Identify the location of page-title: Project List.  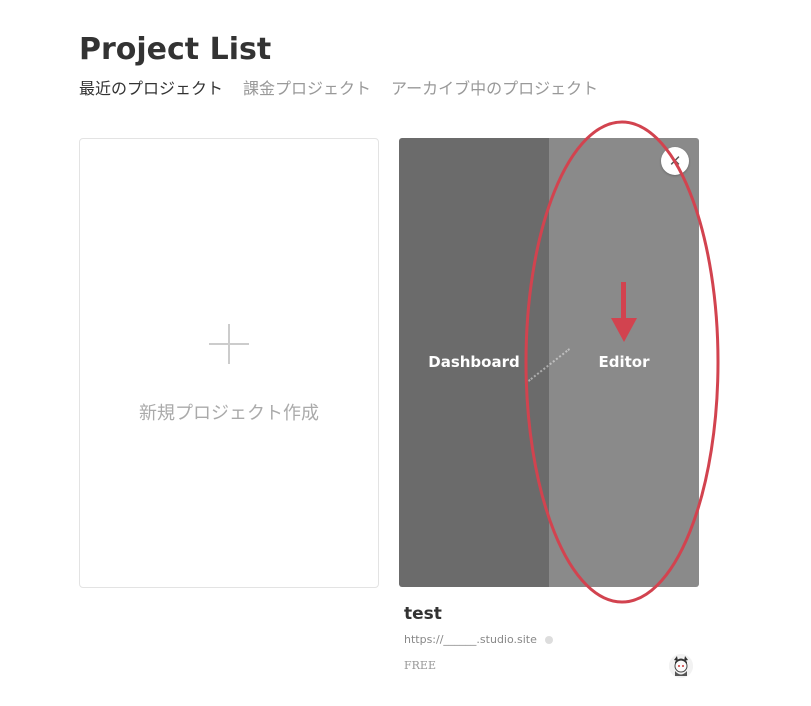
(175, 49).